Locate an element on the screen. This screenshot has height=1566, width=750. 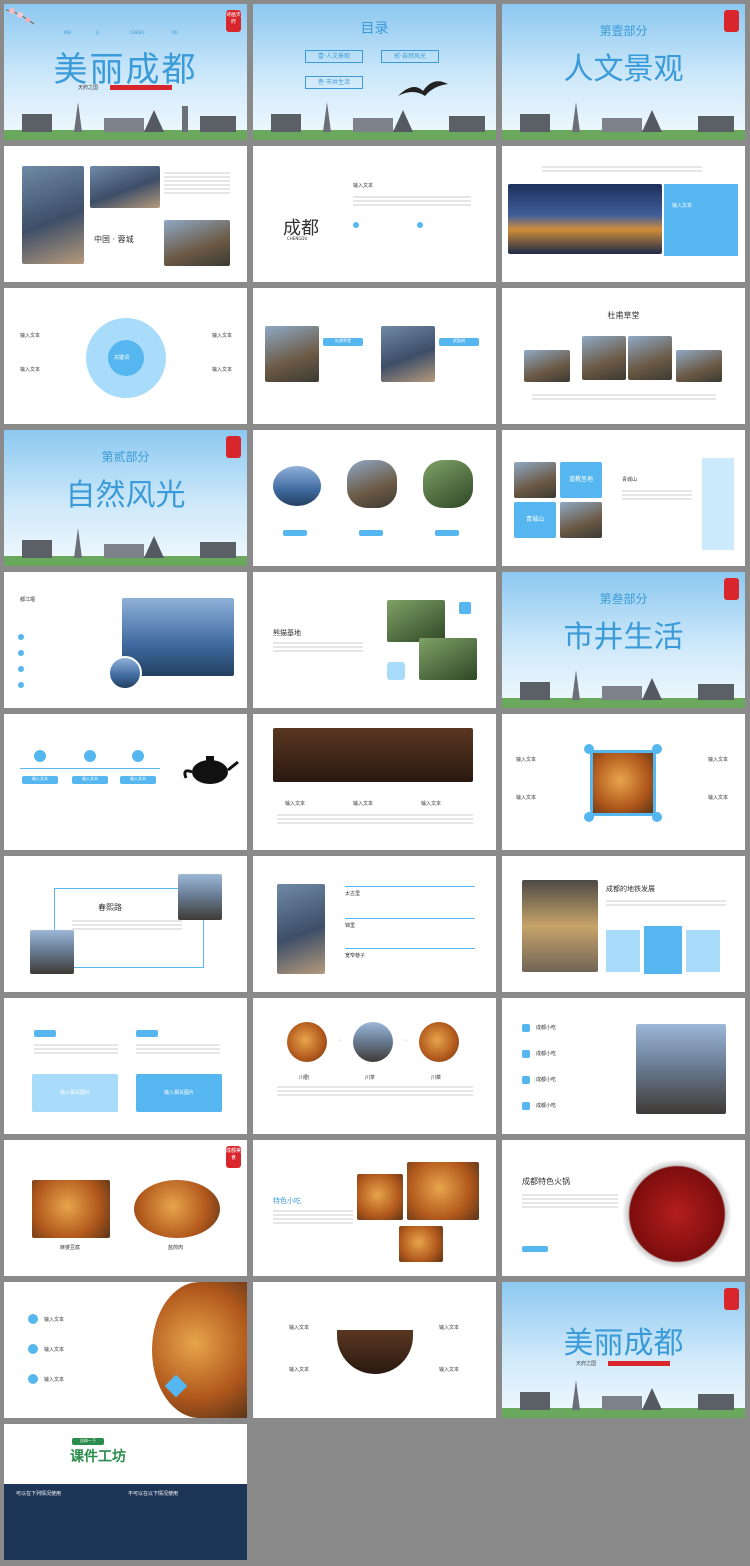
slide-qingcheng: 道教圣地 青城山 青城山 is located at coordinates (623, 498).